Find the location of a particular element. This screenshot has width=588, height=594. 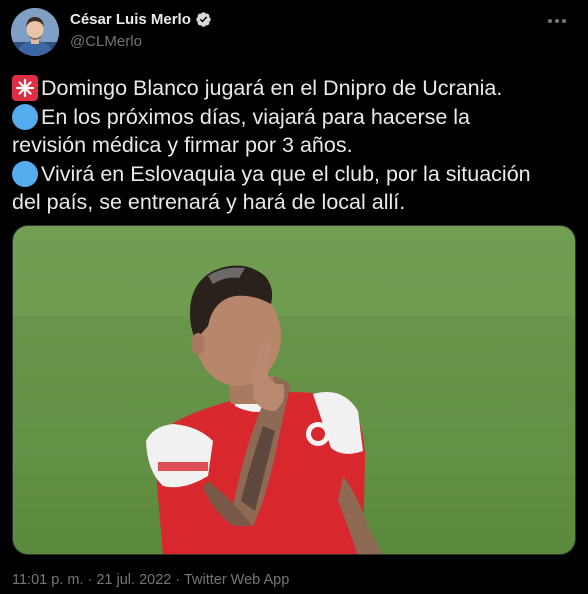

verified-badge-icon is located at coordinates (203, 19).